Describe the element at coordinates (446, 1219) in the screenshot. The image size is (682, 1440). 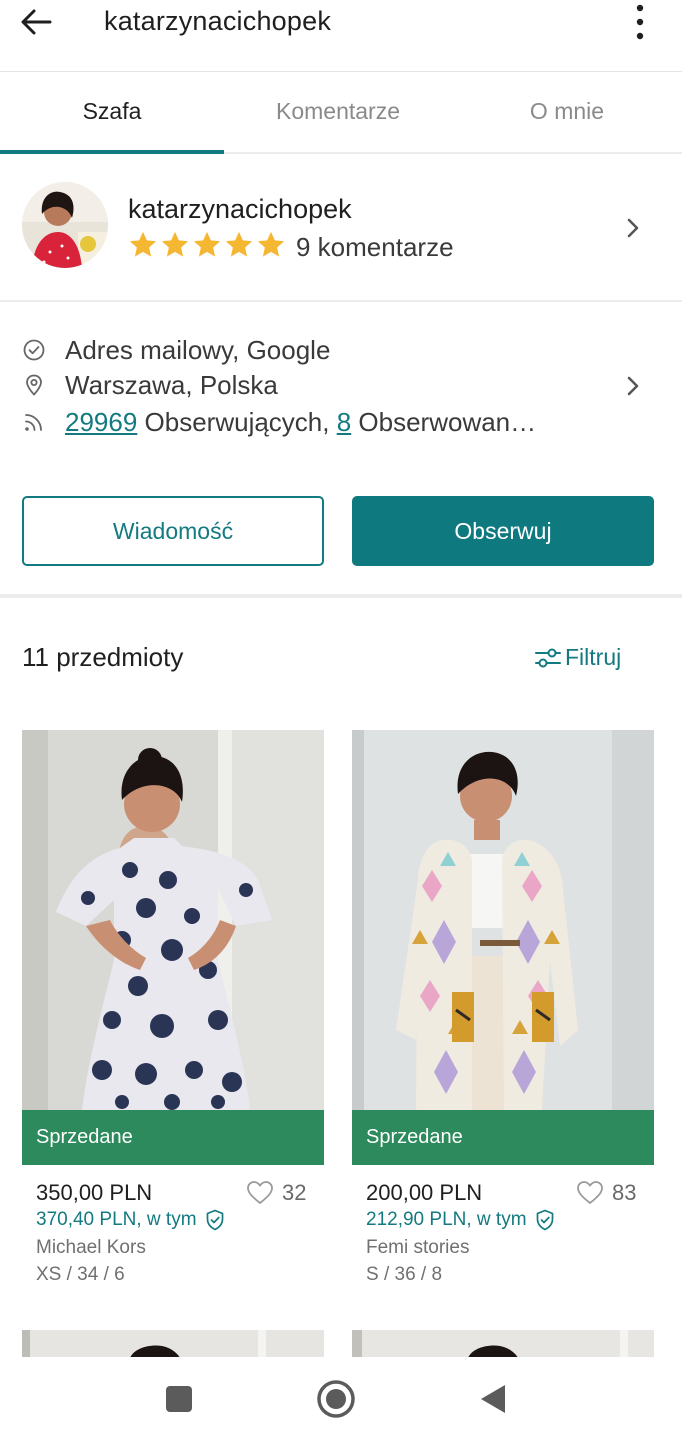
I see `price-total-text: 212,90 PLN, w tym` at that location.